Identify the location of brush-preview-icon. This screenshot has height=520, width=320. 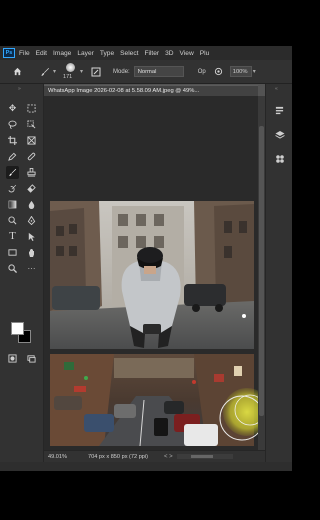
(71, 67).